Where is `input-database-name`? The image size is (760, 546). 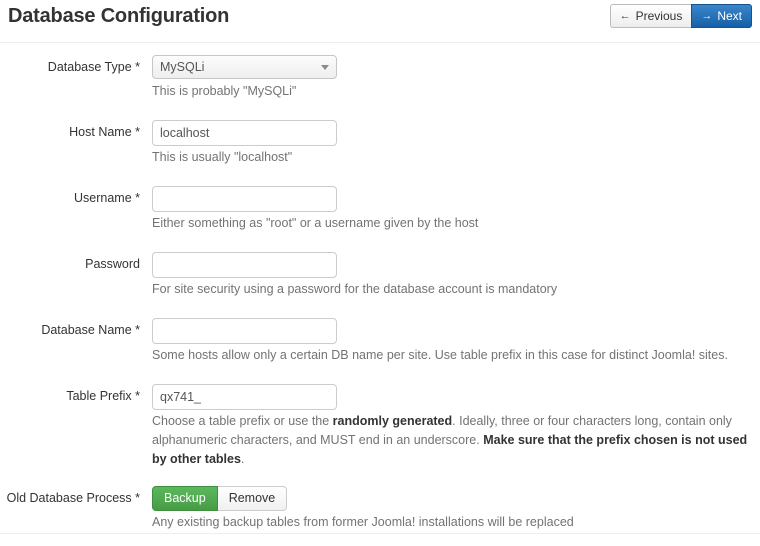
input-database-name is located at coordinates (244, 331).